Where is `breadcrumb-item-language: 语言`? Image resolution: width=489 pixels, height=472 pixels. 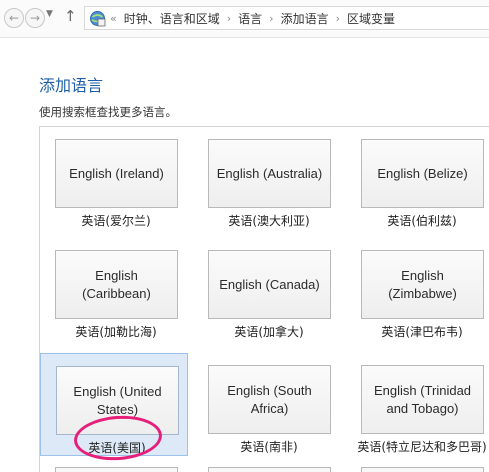
breadcrumb-item-language: 语言 is located at coordinates (250, 18).